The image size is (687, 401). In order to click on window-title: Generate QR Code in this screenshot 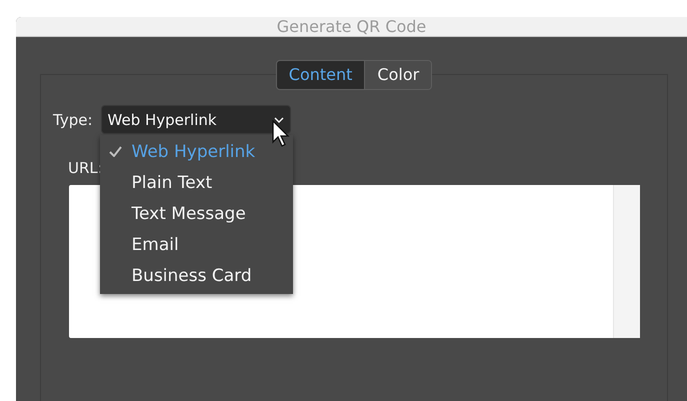, I will do `click(351, 26)`.